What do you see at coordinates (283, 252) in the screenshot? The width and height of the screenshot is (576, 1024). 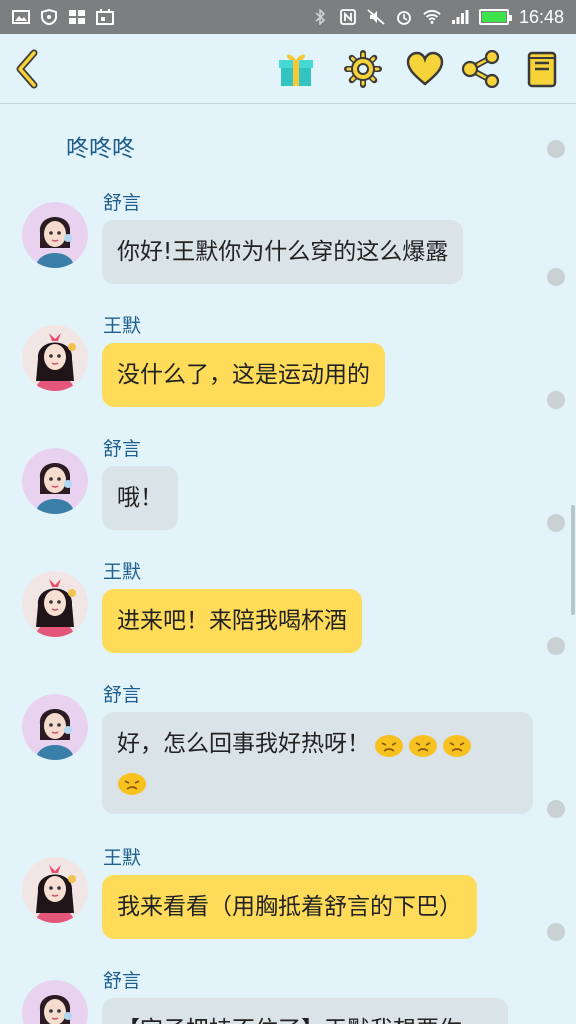 I see `message-bubble: 你好!王默你为什么穿的这么爆露` at bounding box center [283, 252].